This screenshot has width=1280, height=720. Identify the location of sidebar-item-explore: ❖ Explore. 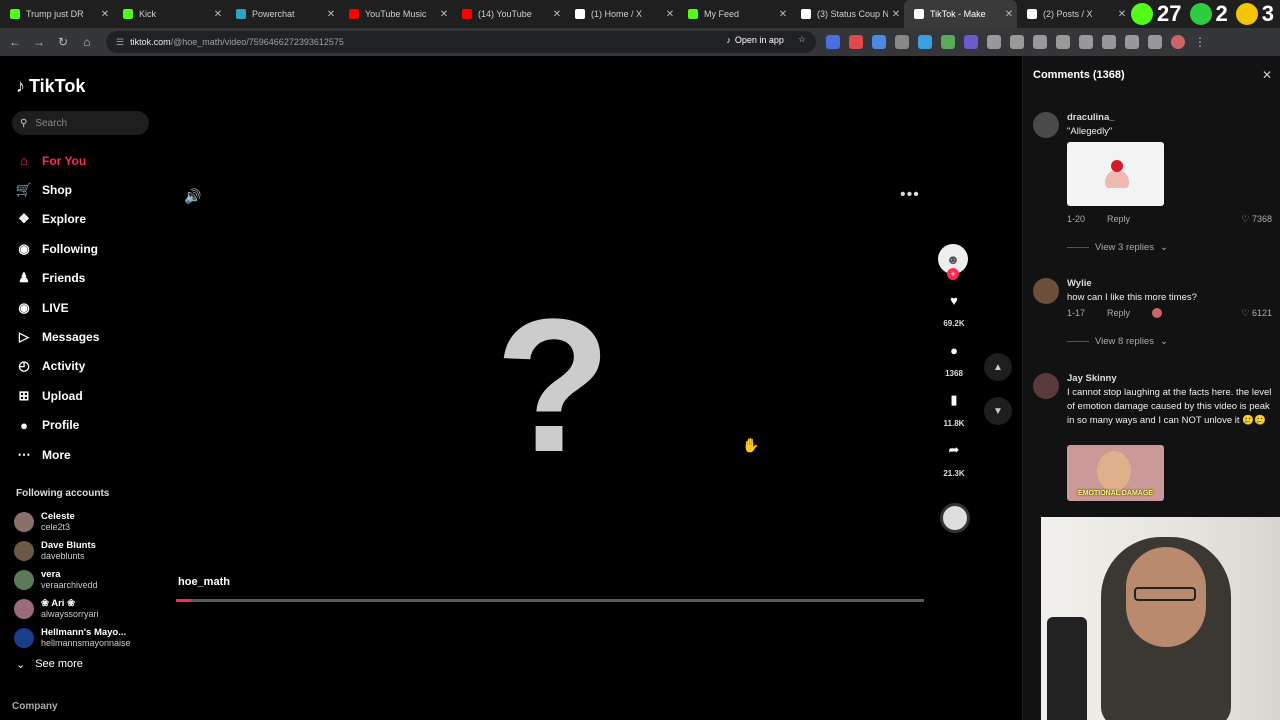
(56, 219).